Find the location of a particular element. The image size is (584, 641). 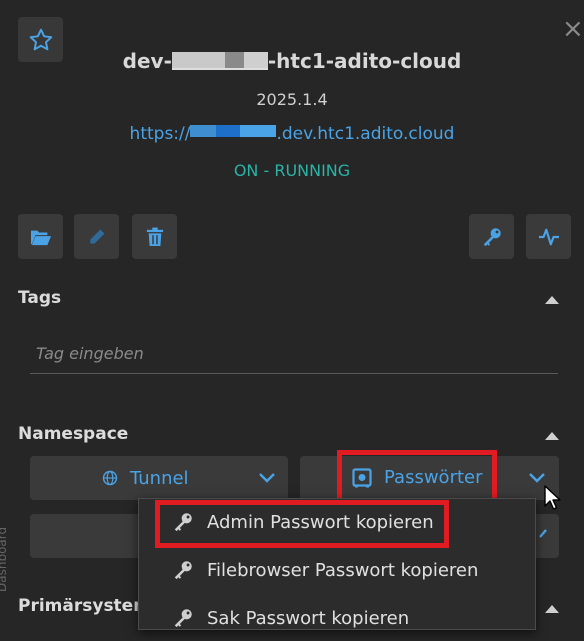

globe-icon is located at coordinates (110, 478).